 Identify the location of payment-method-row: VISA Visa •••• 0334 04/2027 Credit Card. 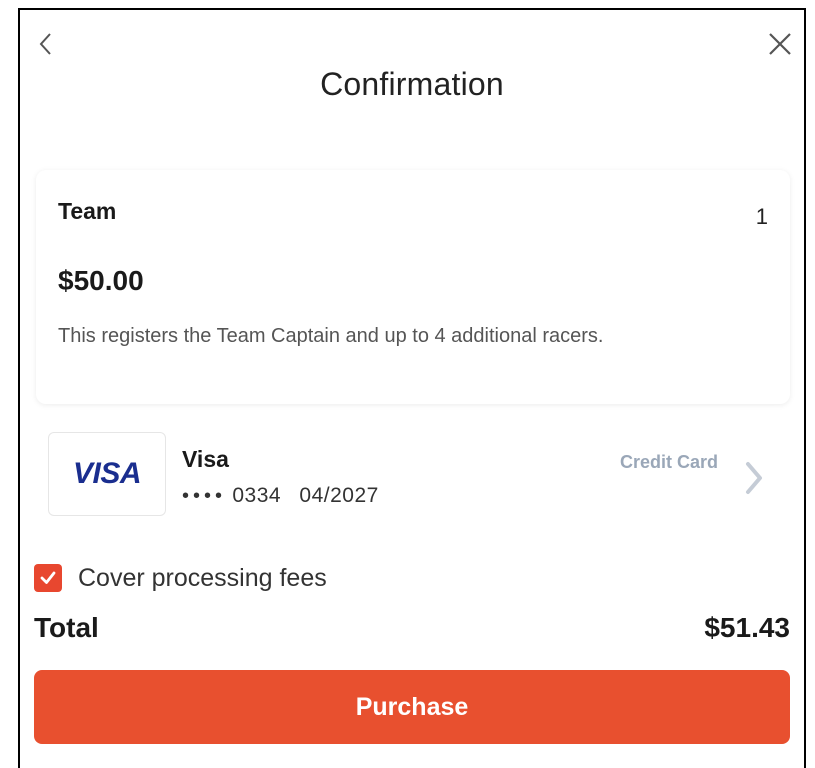
(413, 478).